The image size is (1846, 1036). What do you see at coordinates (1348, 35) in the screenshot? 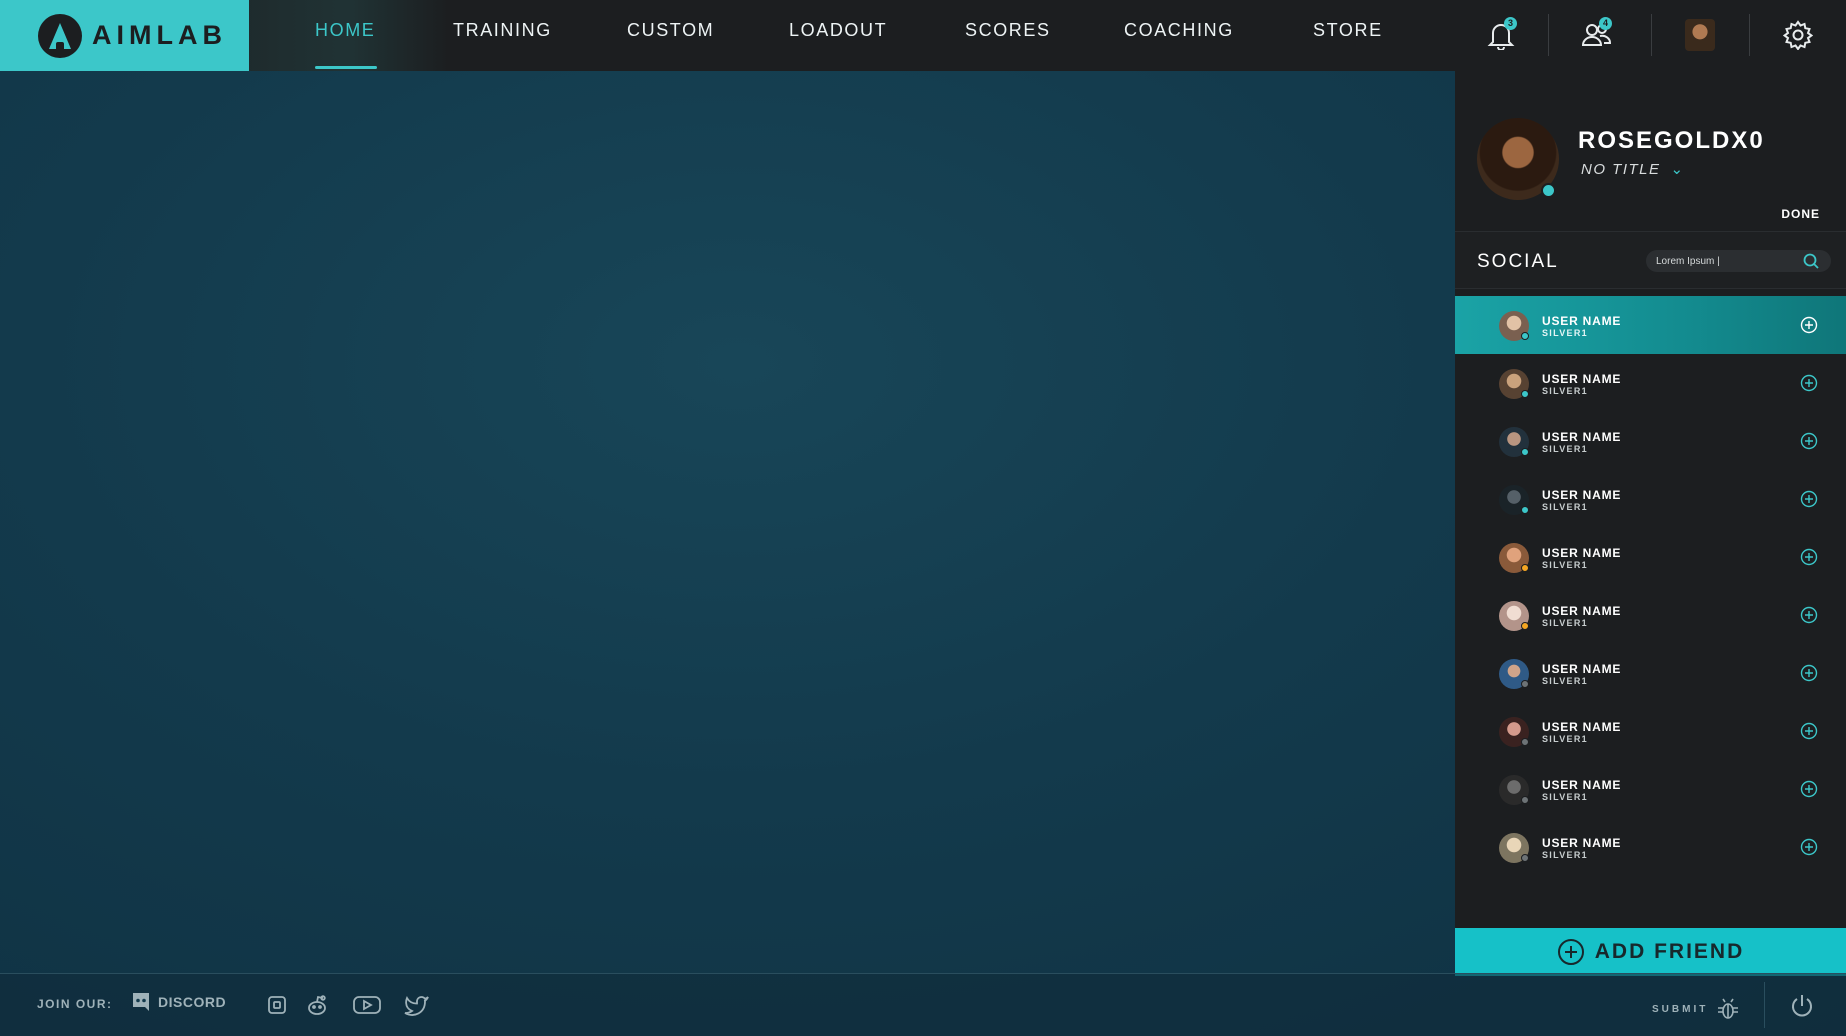
I see `nav-store: STORE` at bounding box center [1348, 35].